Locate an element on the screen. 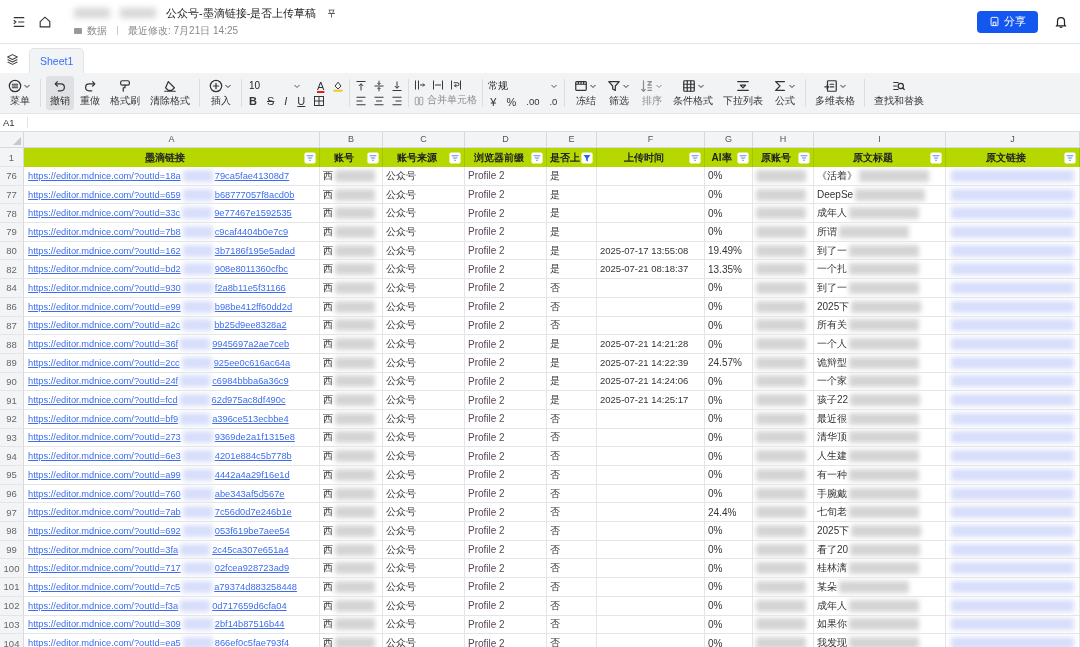 This screenshot has width=1080, height=647. number-format-select: 常规 is located at coordinates (523, 85).